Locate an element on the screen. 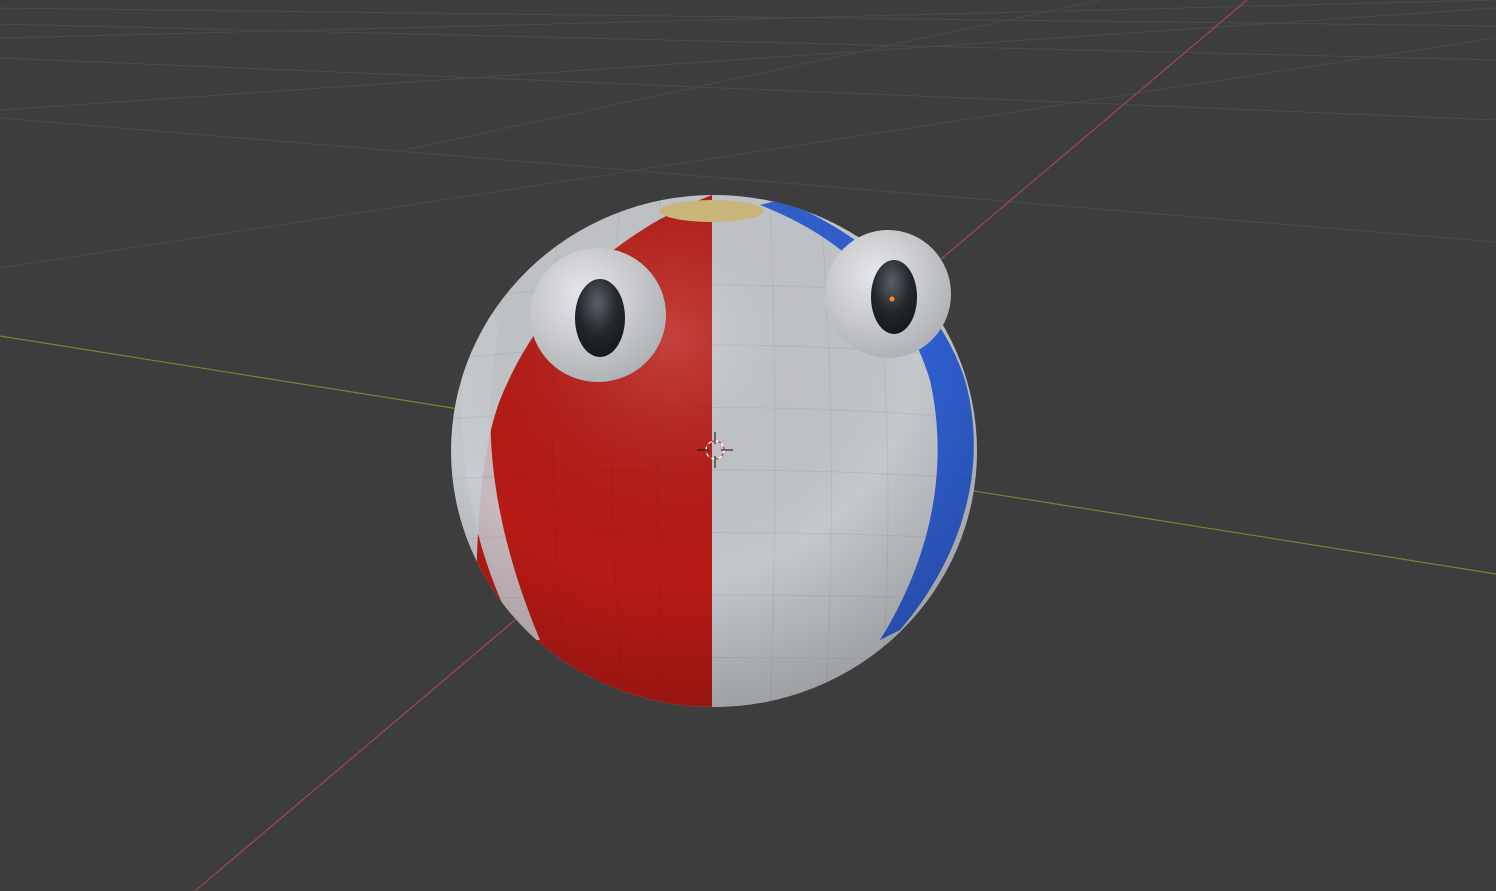  left-eye-pupil is located at coordinates (600, 318).